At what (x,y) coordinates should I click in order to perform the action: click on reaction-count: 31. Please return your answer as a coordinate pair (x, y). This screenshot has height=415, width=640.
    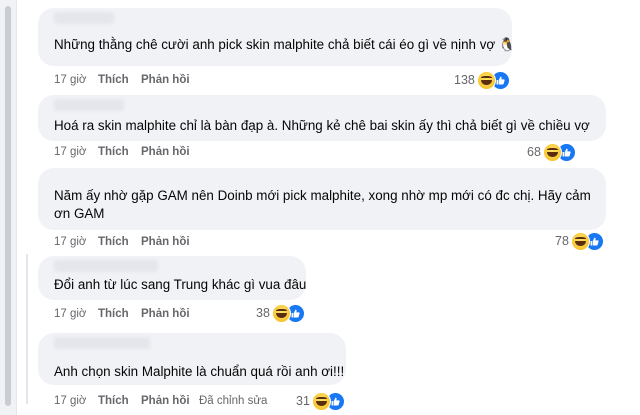
    Looking at the image, I should click on (303, 401).